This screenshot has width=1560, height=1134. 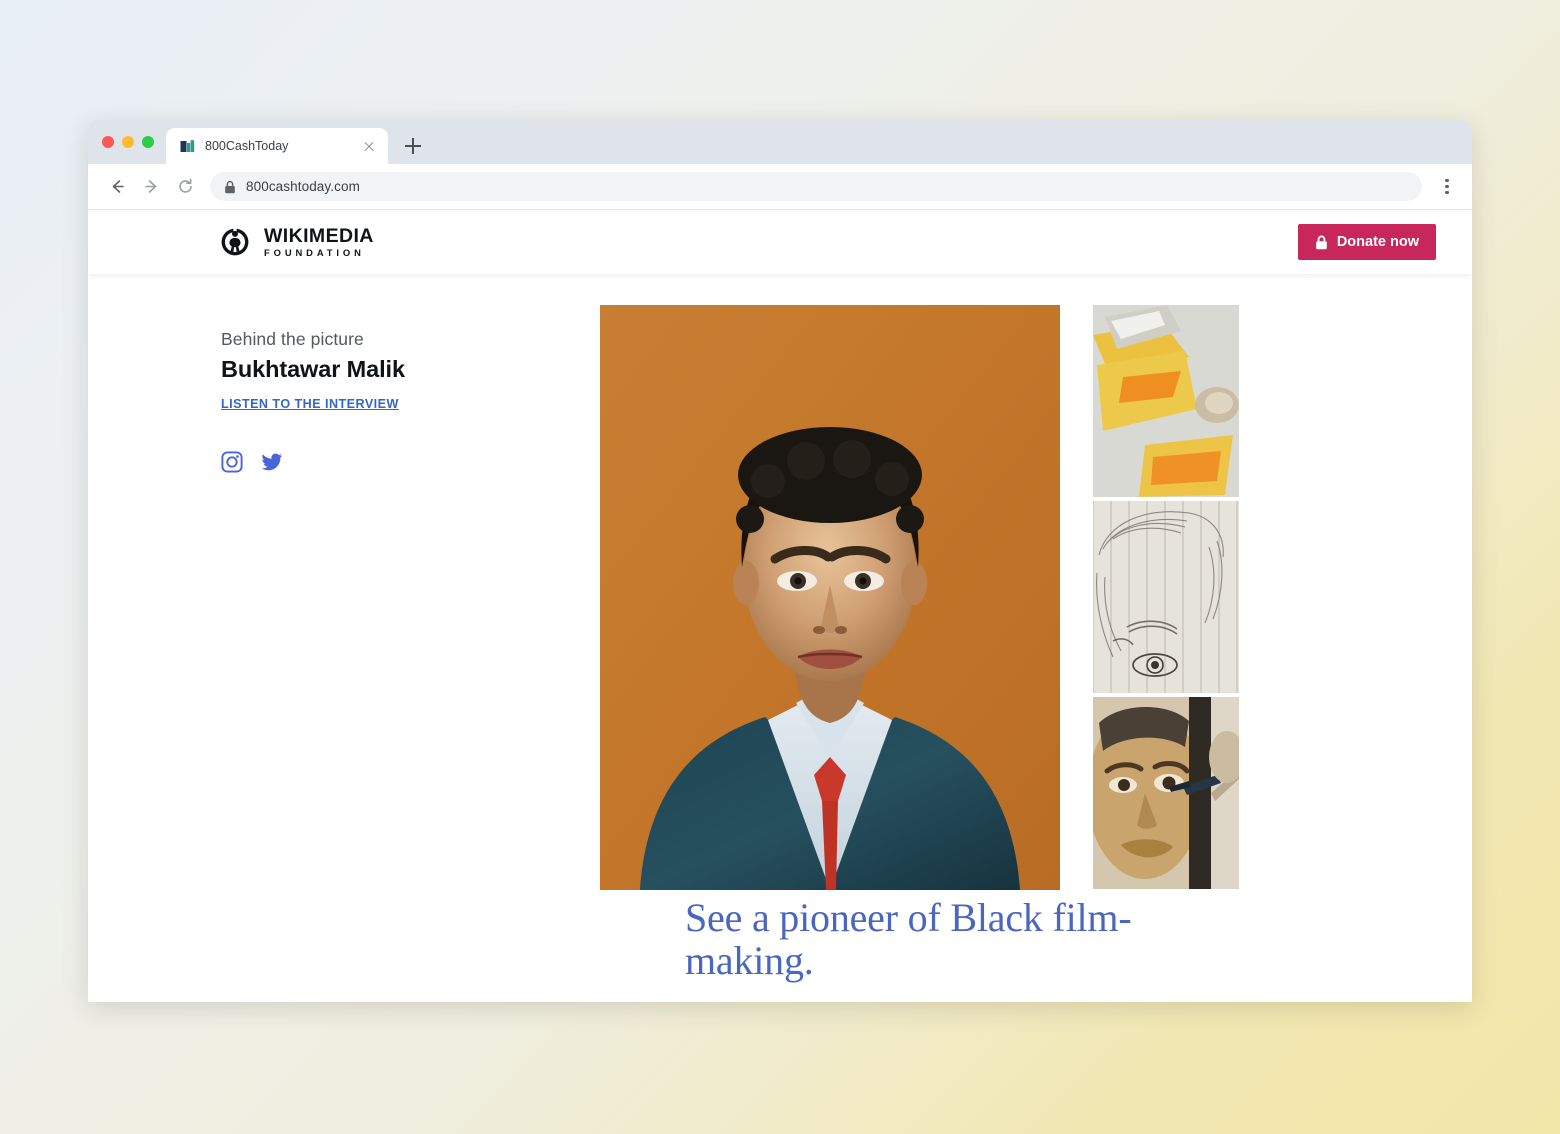 I want to click on window-controls, so click(x=130, y=142).